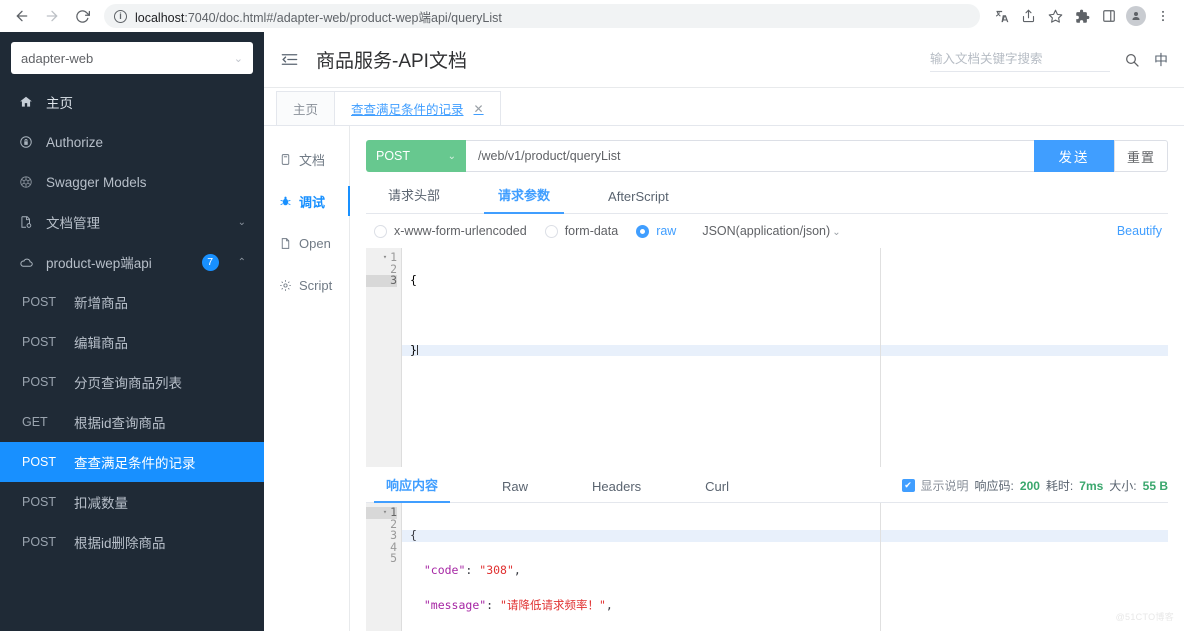 This screenshot has width=1184, height=631. I want to click on sidebar-item-label: 文档管理, so click(73, 223).